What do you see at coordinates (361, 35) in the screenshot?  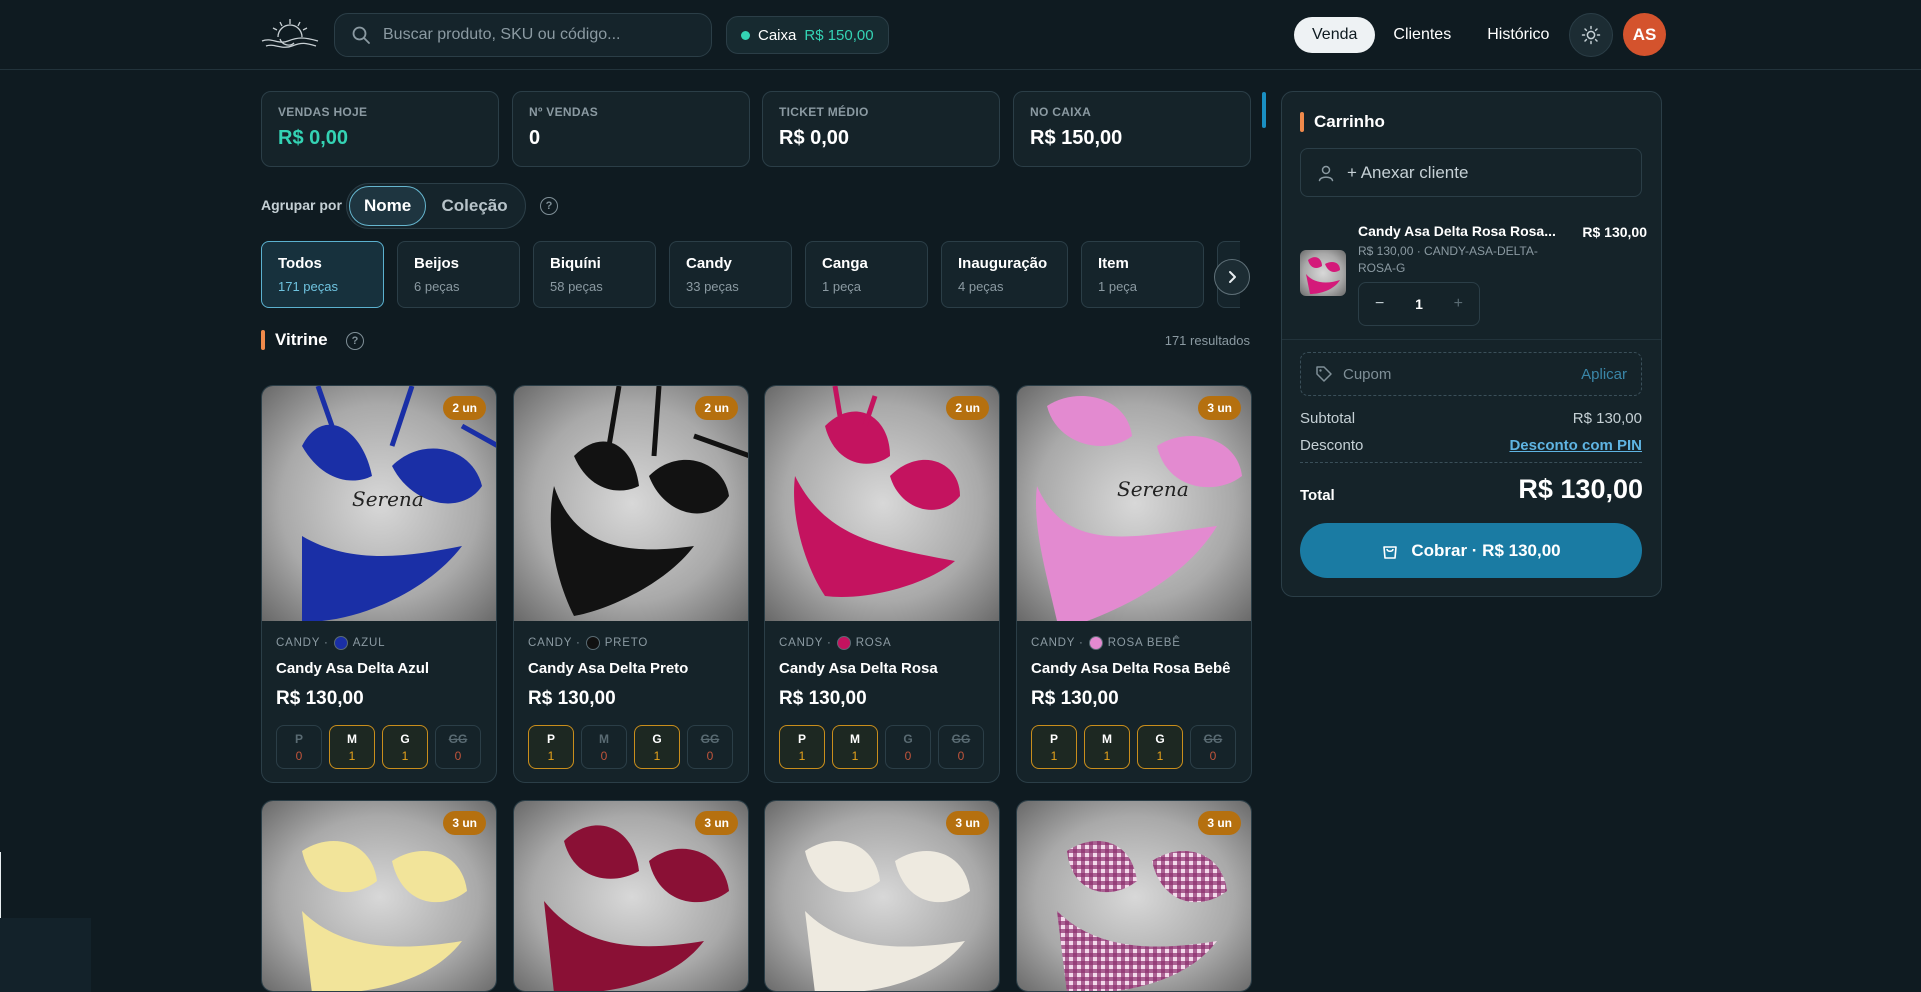 I see `search-icon` at bounding box center [361, 35].